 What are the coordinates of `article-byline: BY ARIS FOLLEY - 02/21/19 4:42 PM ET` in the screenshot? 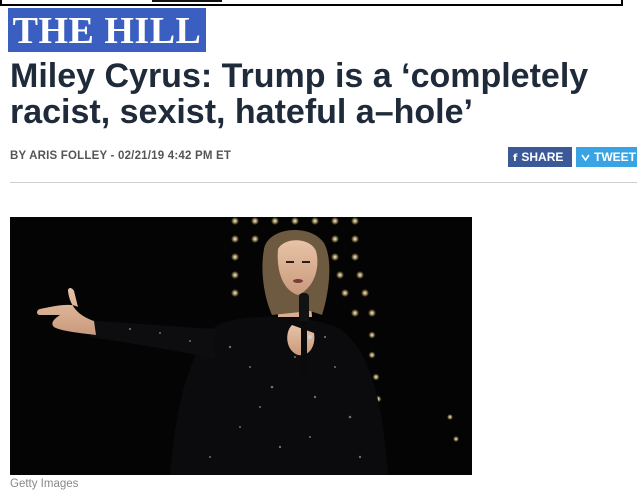 It's located at (121, 156).